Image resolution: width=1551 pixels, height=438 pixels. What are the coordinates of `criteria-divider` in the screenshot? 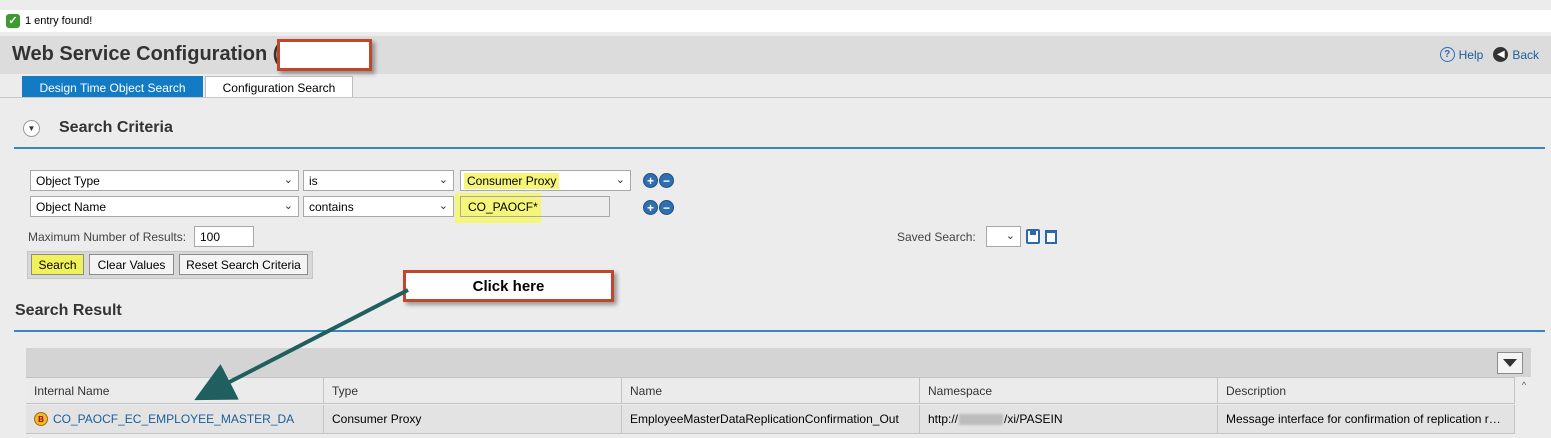 It's located at (779, 148).